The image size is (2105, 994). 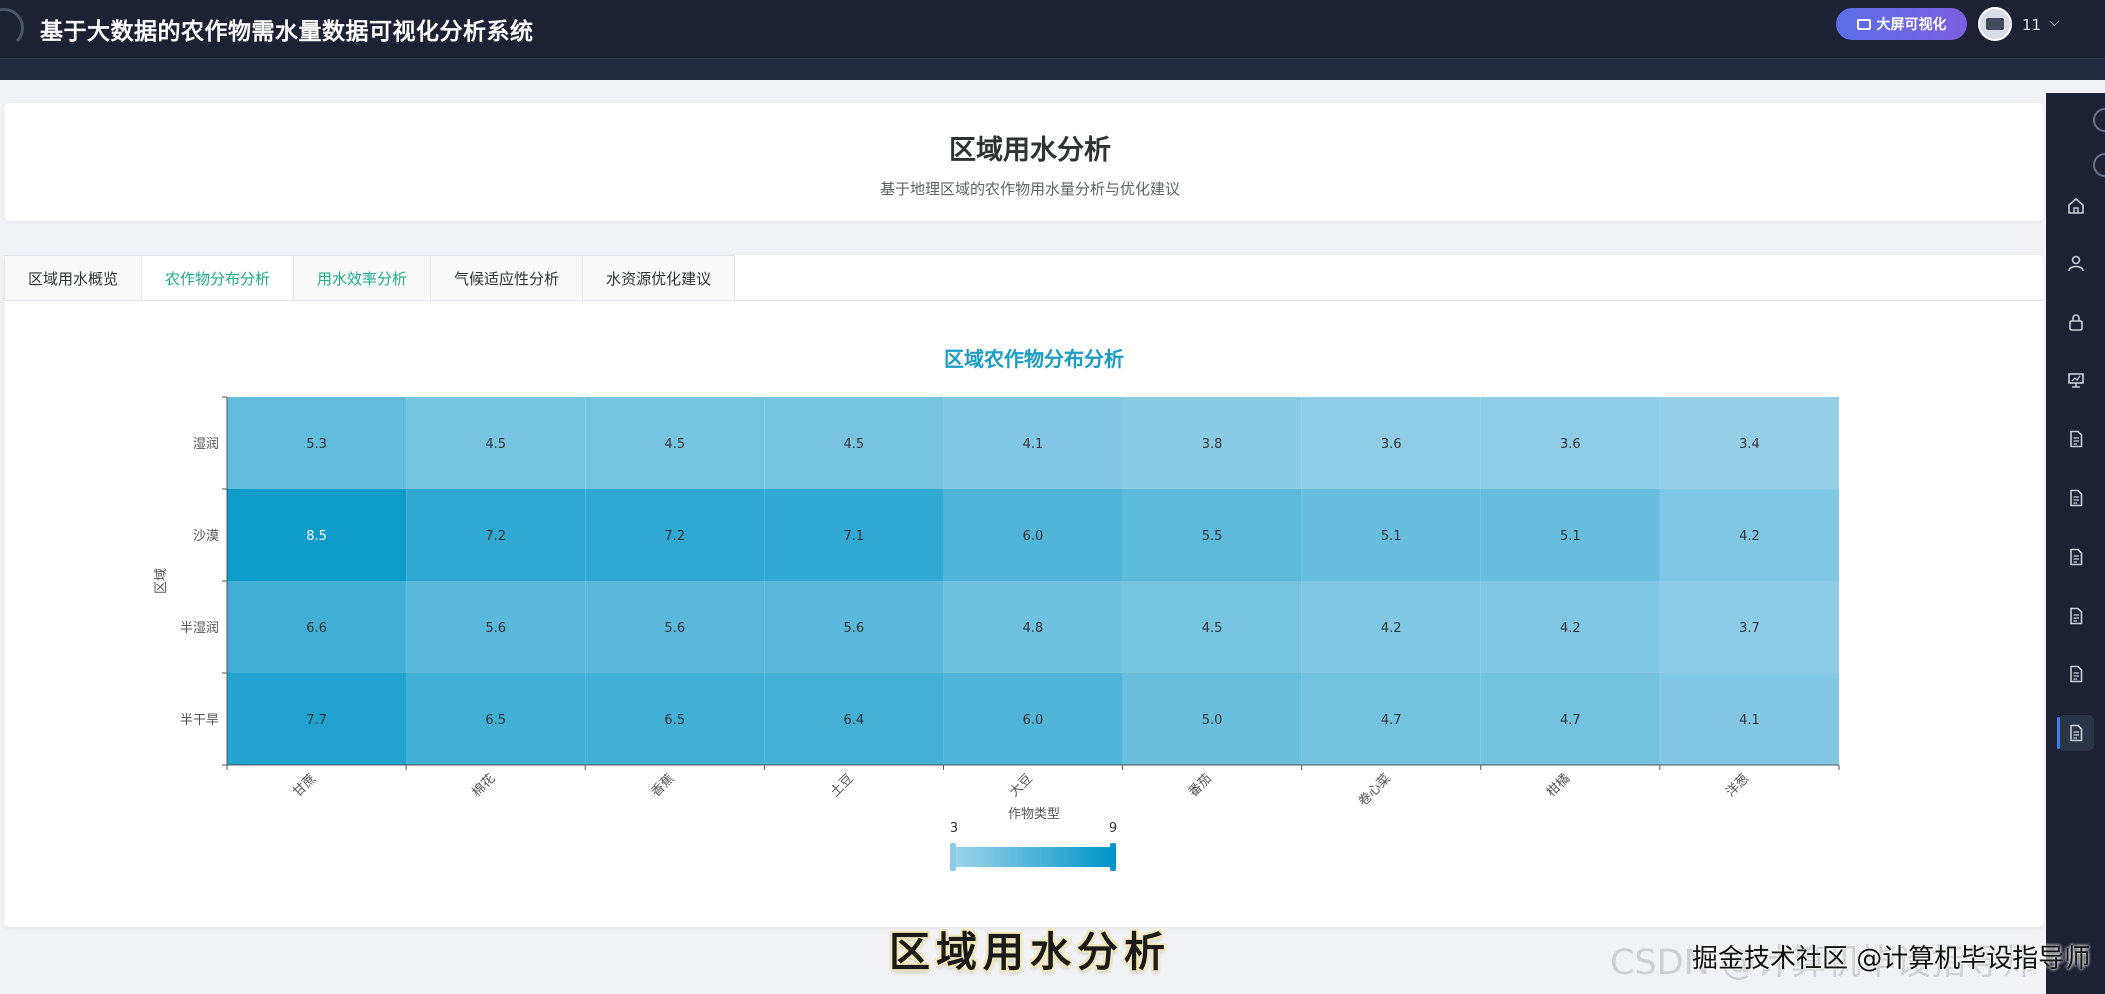 What do you see at coordinates (1749, 628) in the screenshot?
I see `cell-value-label: 3.7` at bounding box center [1749, 628].